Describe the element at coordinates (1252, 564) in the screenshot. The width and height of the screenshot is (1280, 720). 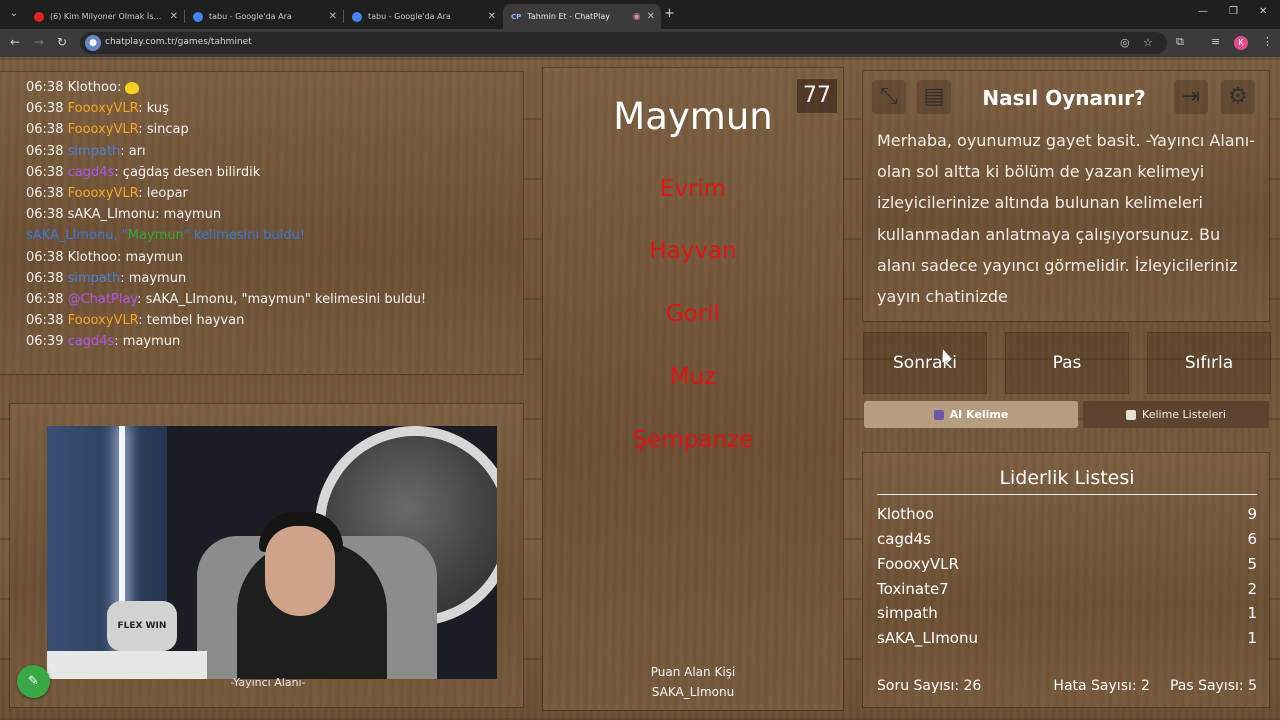
I see `player-score: 5` at that location.